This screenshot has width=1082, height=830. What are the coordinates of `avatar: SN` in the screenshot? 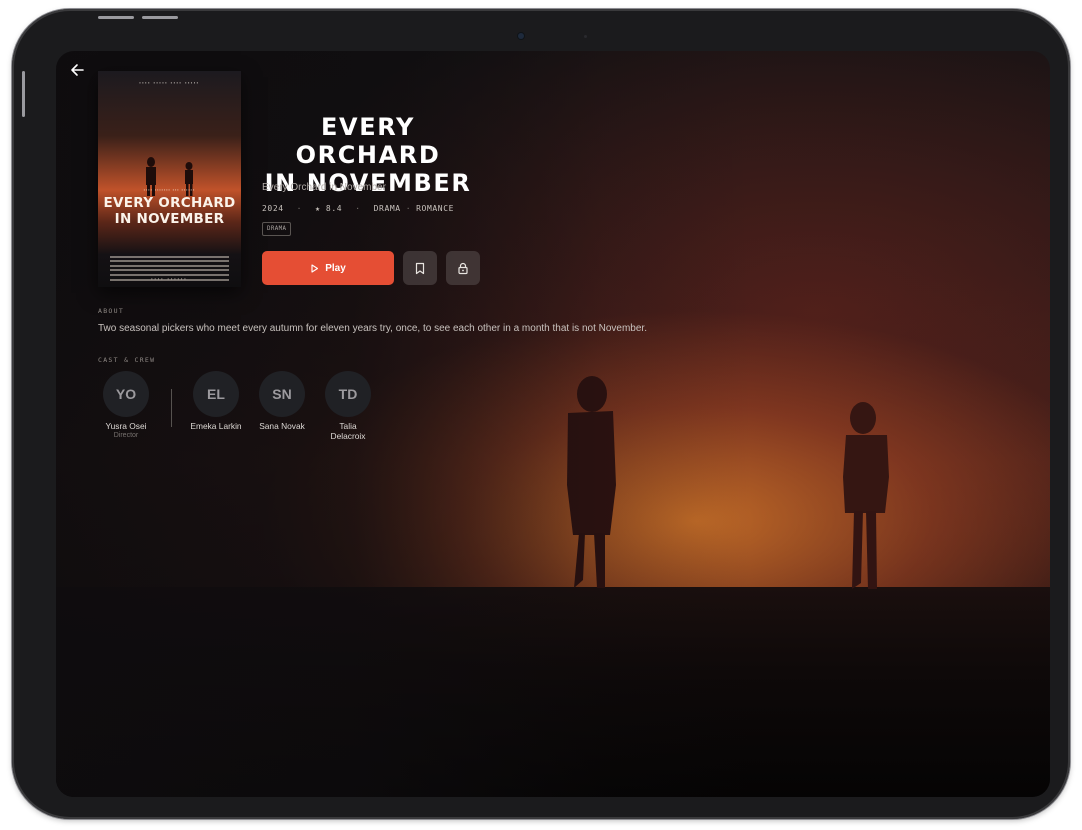 It's located at (282, 394).